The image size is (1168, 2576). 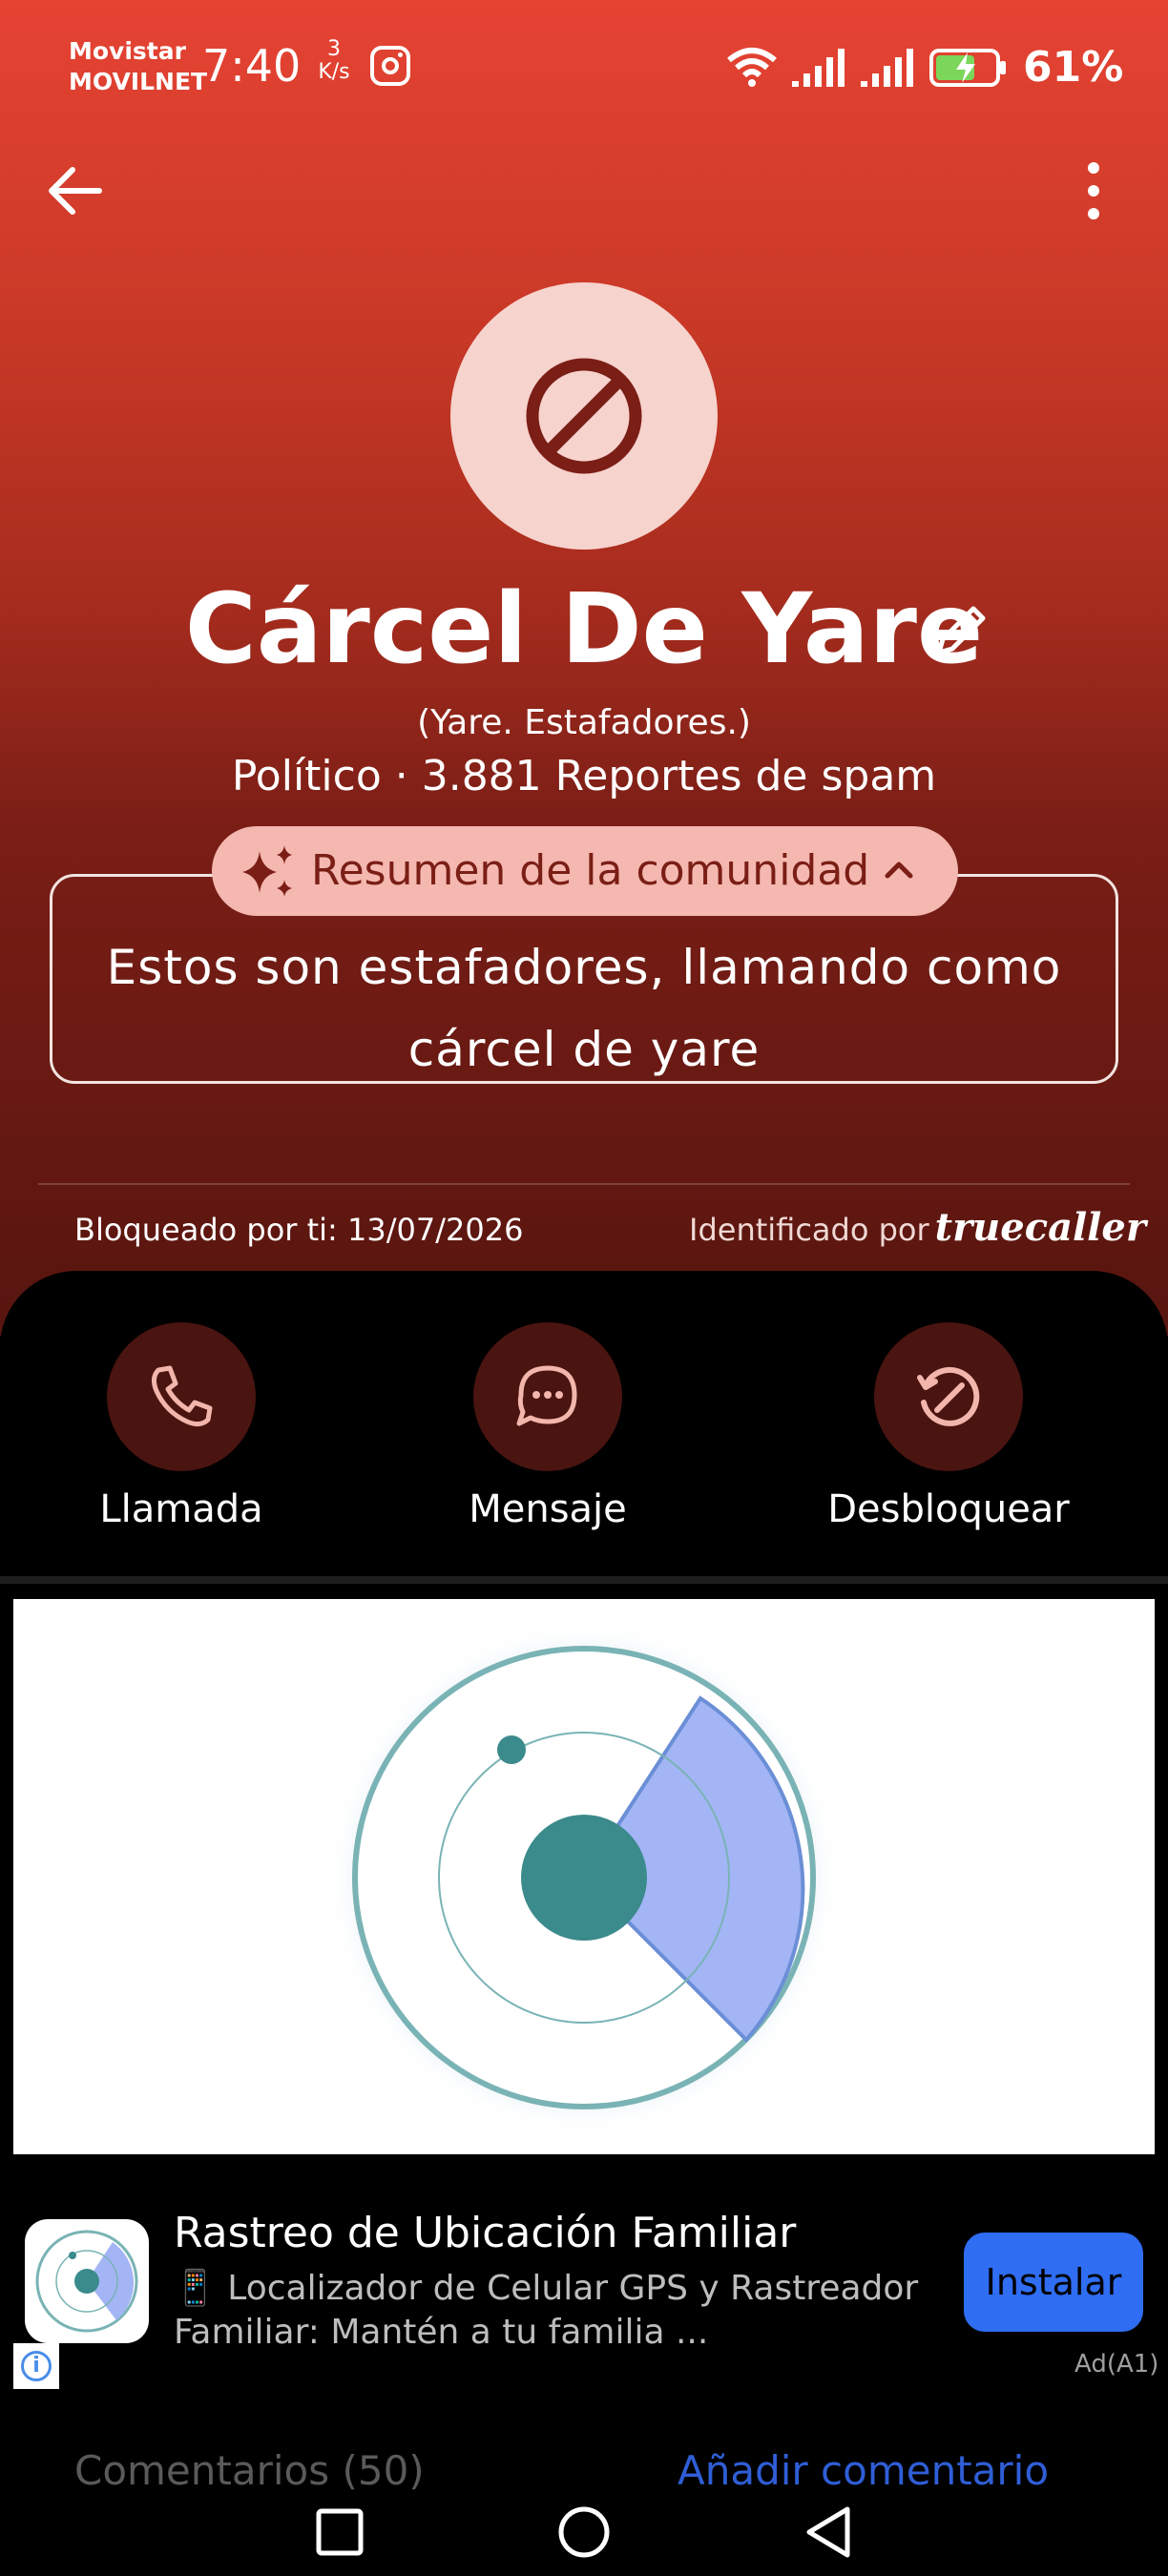 I want to click on more-options-button, so click(x=1093, y=191).